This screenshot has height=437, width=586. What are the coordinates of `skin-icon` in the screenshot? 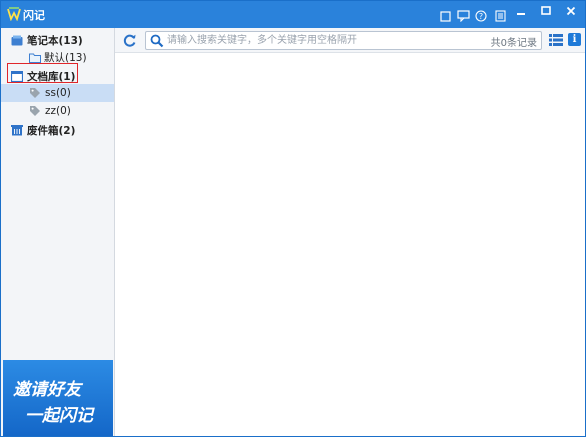 It's located at (445, 16).